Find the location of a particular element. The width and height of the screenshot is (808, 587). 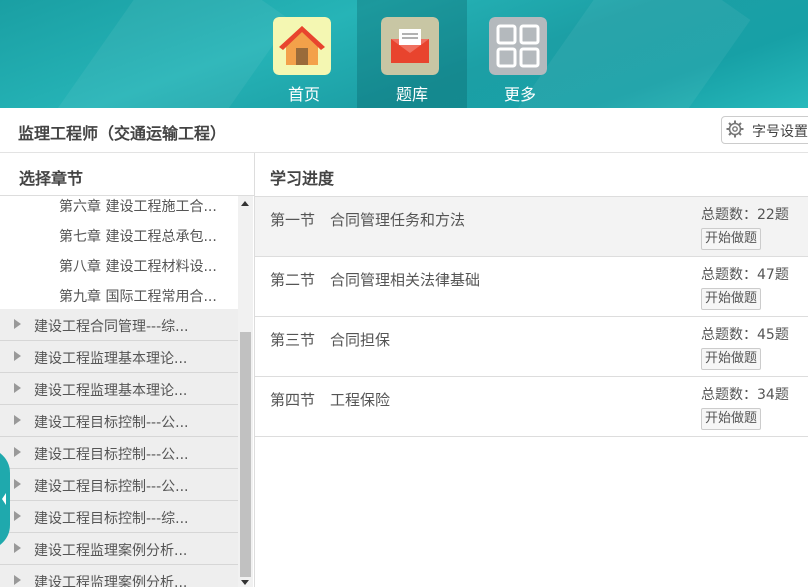

progress-panel-title: 学习进度 is located at coordinates (302, 178).